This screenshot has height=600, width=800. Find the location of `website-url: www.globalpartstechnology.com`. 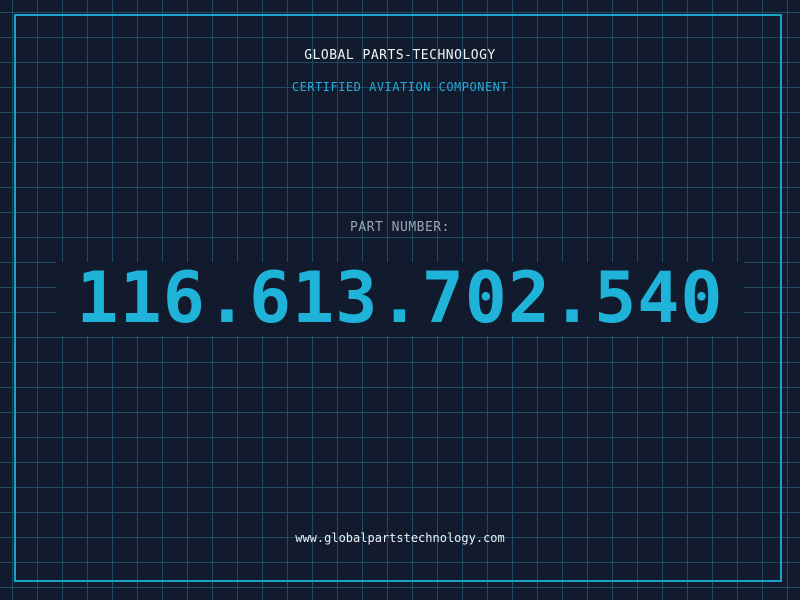

website-url: www.globalpartstechnology.com is located at coordinates (400, 538).